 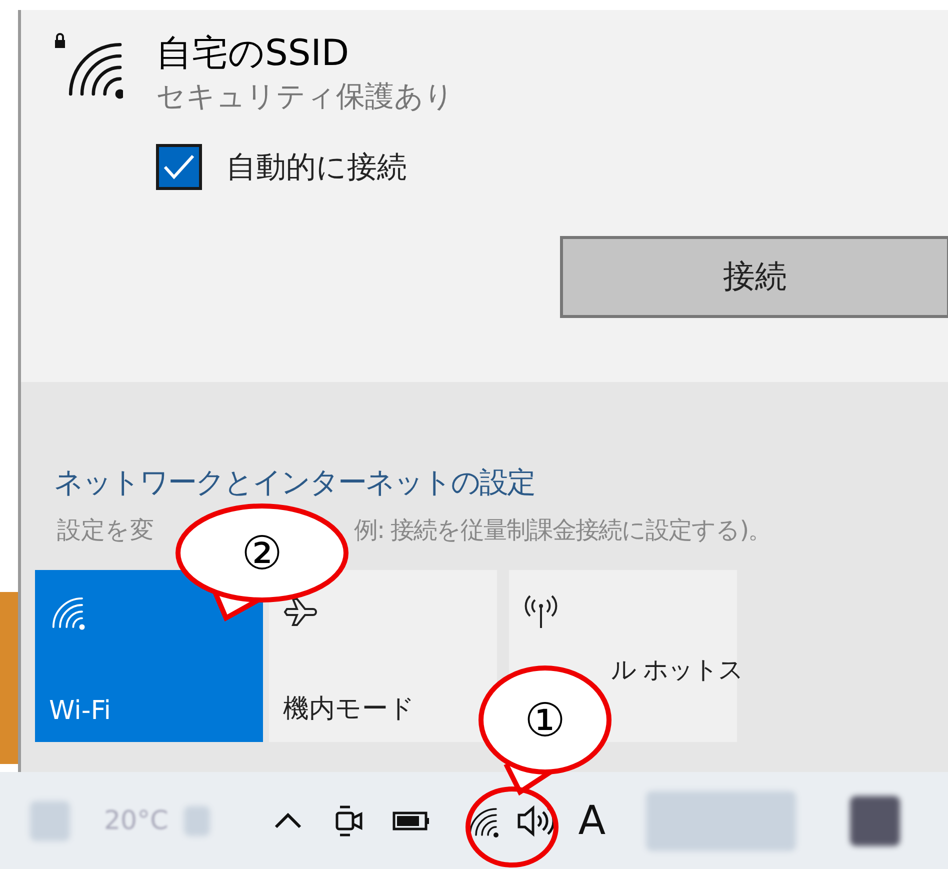 What do you see at coordinates (253, 54) in the screenshot?
I see `network-name: 自宅のSSID` at bounding box center [253, 54].